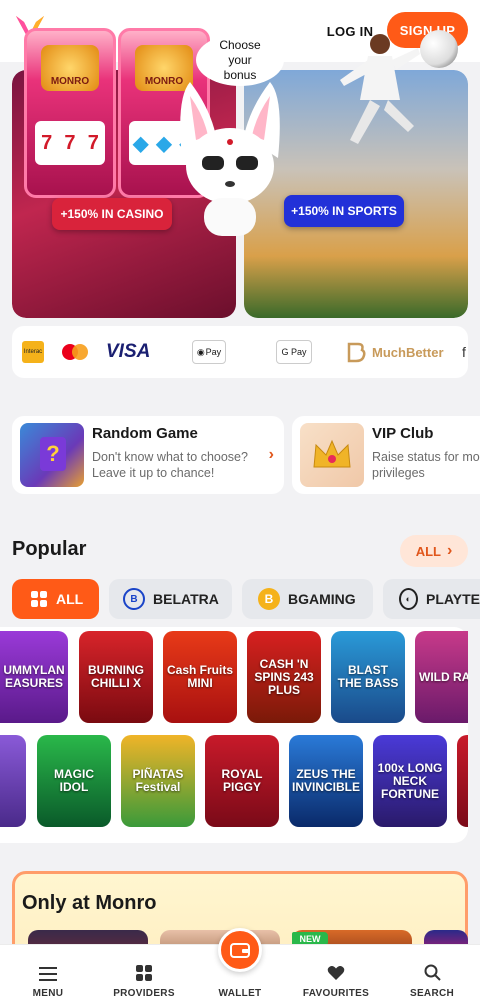 The image size is (480, 1008). I want to click on game-title: ZEUS THE INVINCIBLE, so click(326, 780).